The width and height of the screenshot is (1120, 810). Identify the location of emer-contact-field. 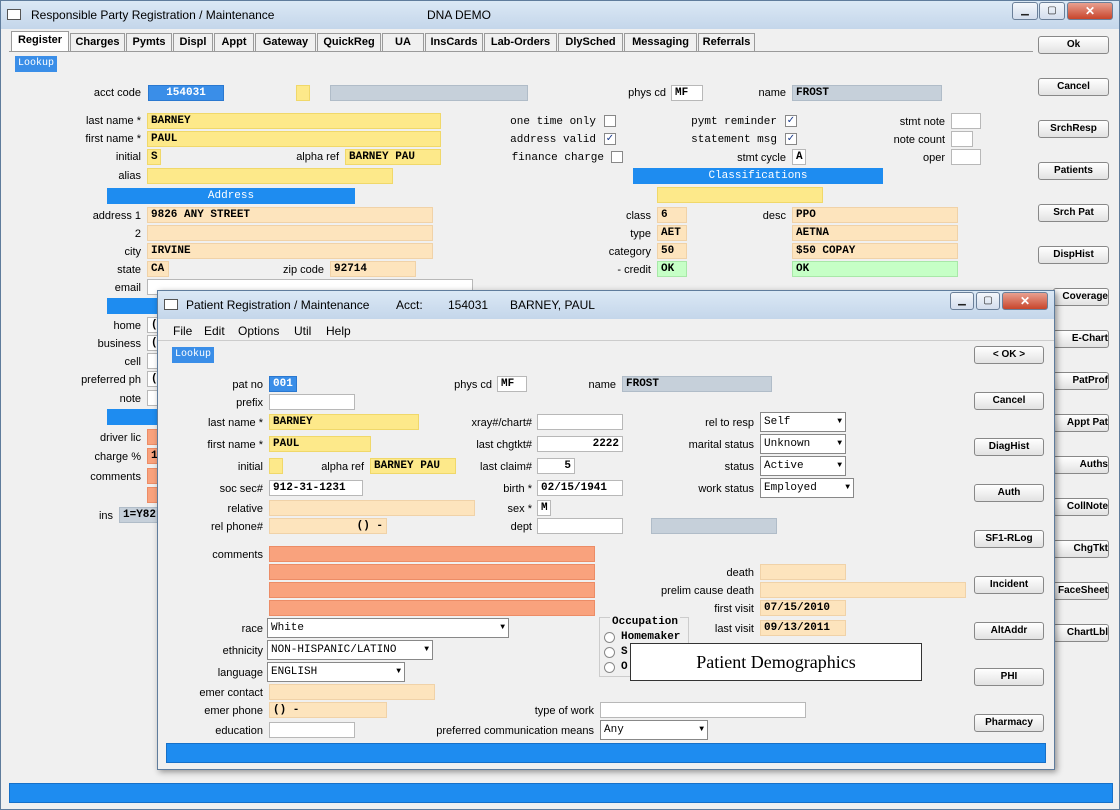
(352, 692).